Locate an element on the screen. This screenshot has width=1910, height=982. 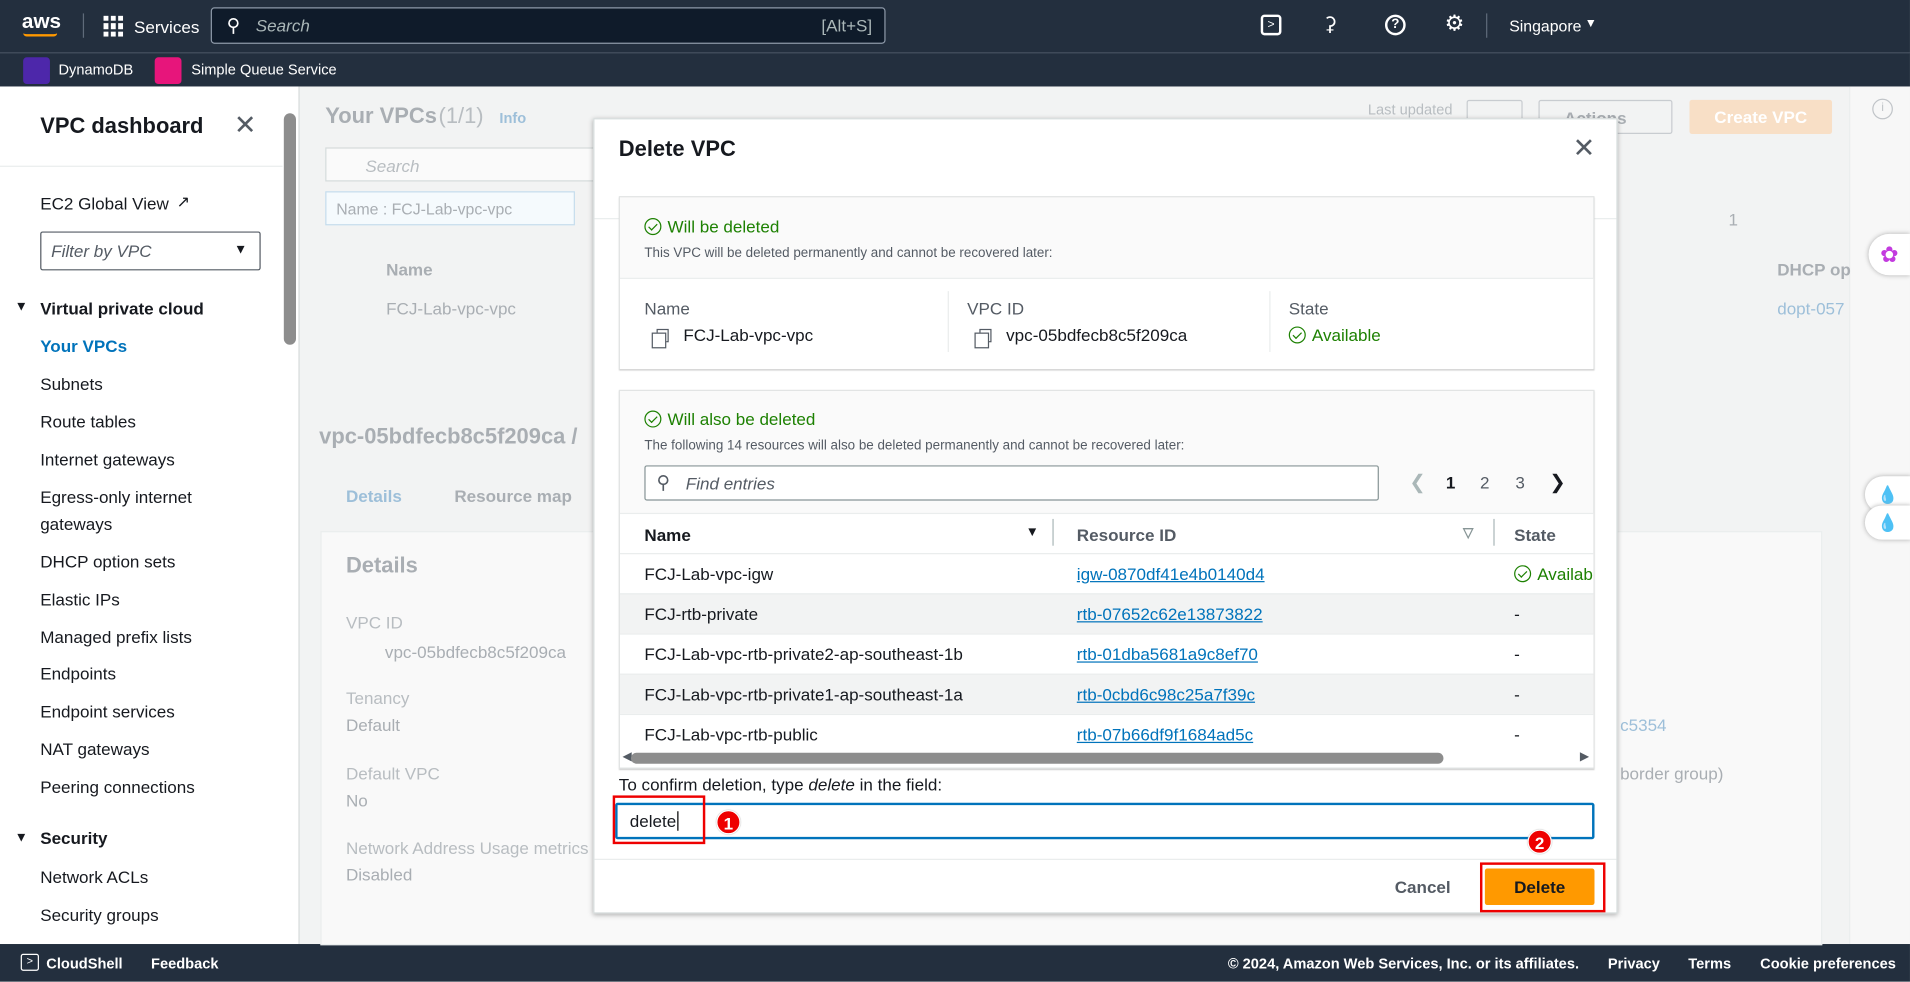
sidebar-item-peering: Peering connections is located at coordinates (117, 786).